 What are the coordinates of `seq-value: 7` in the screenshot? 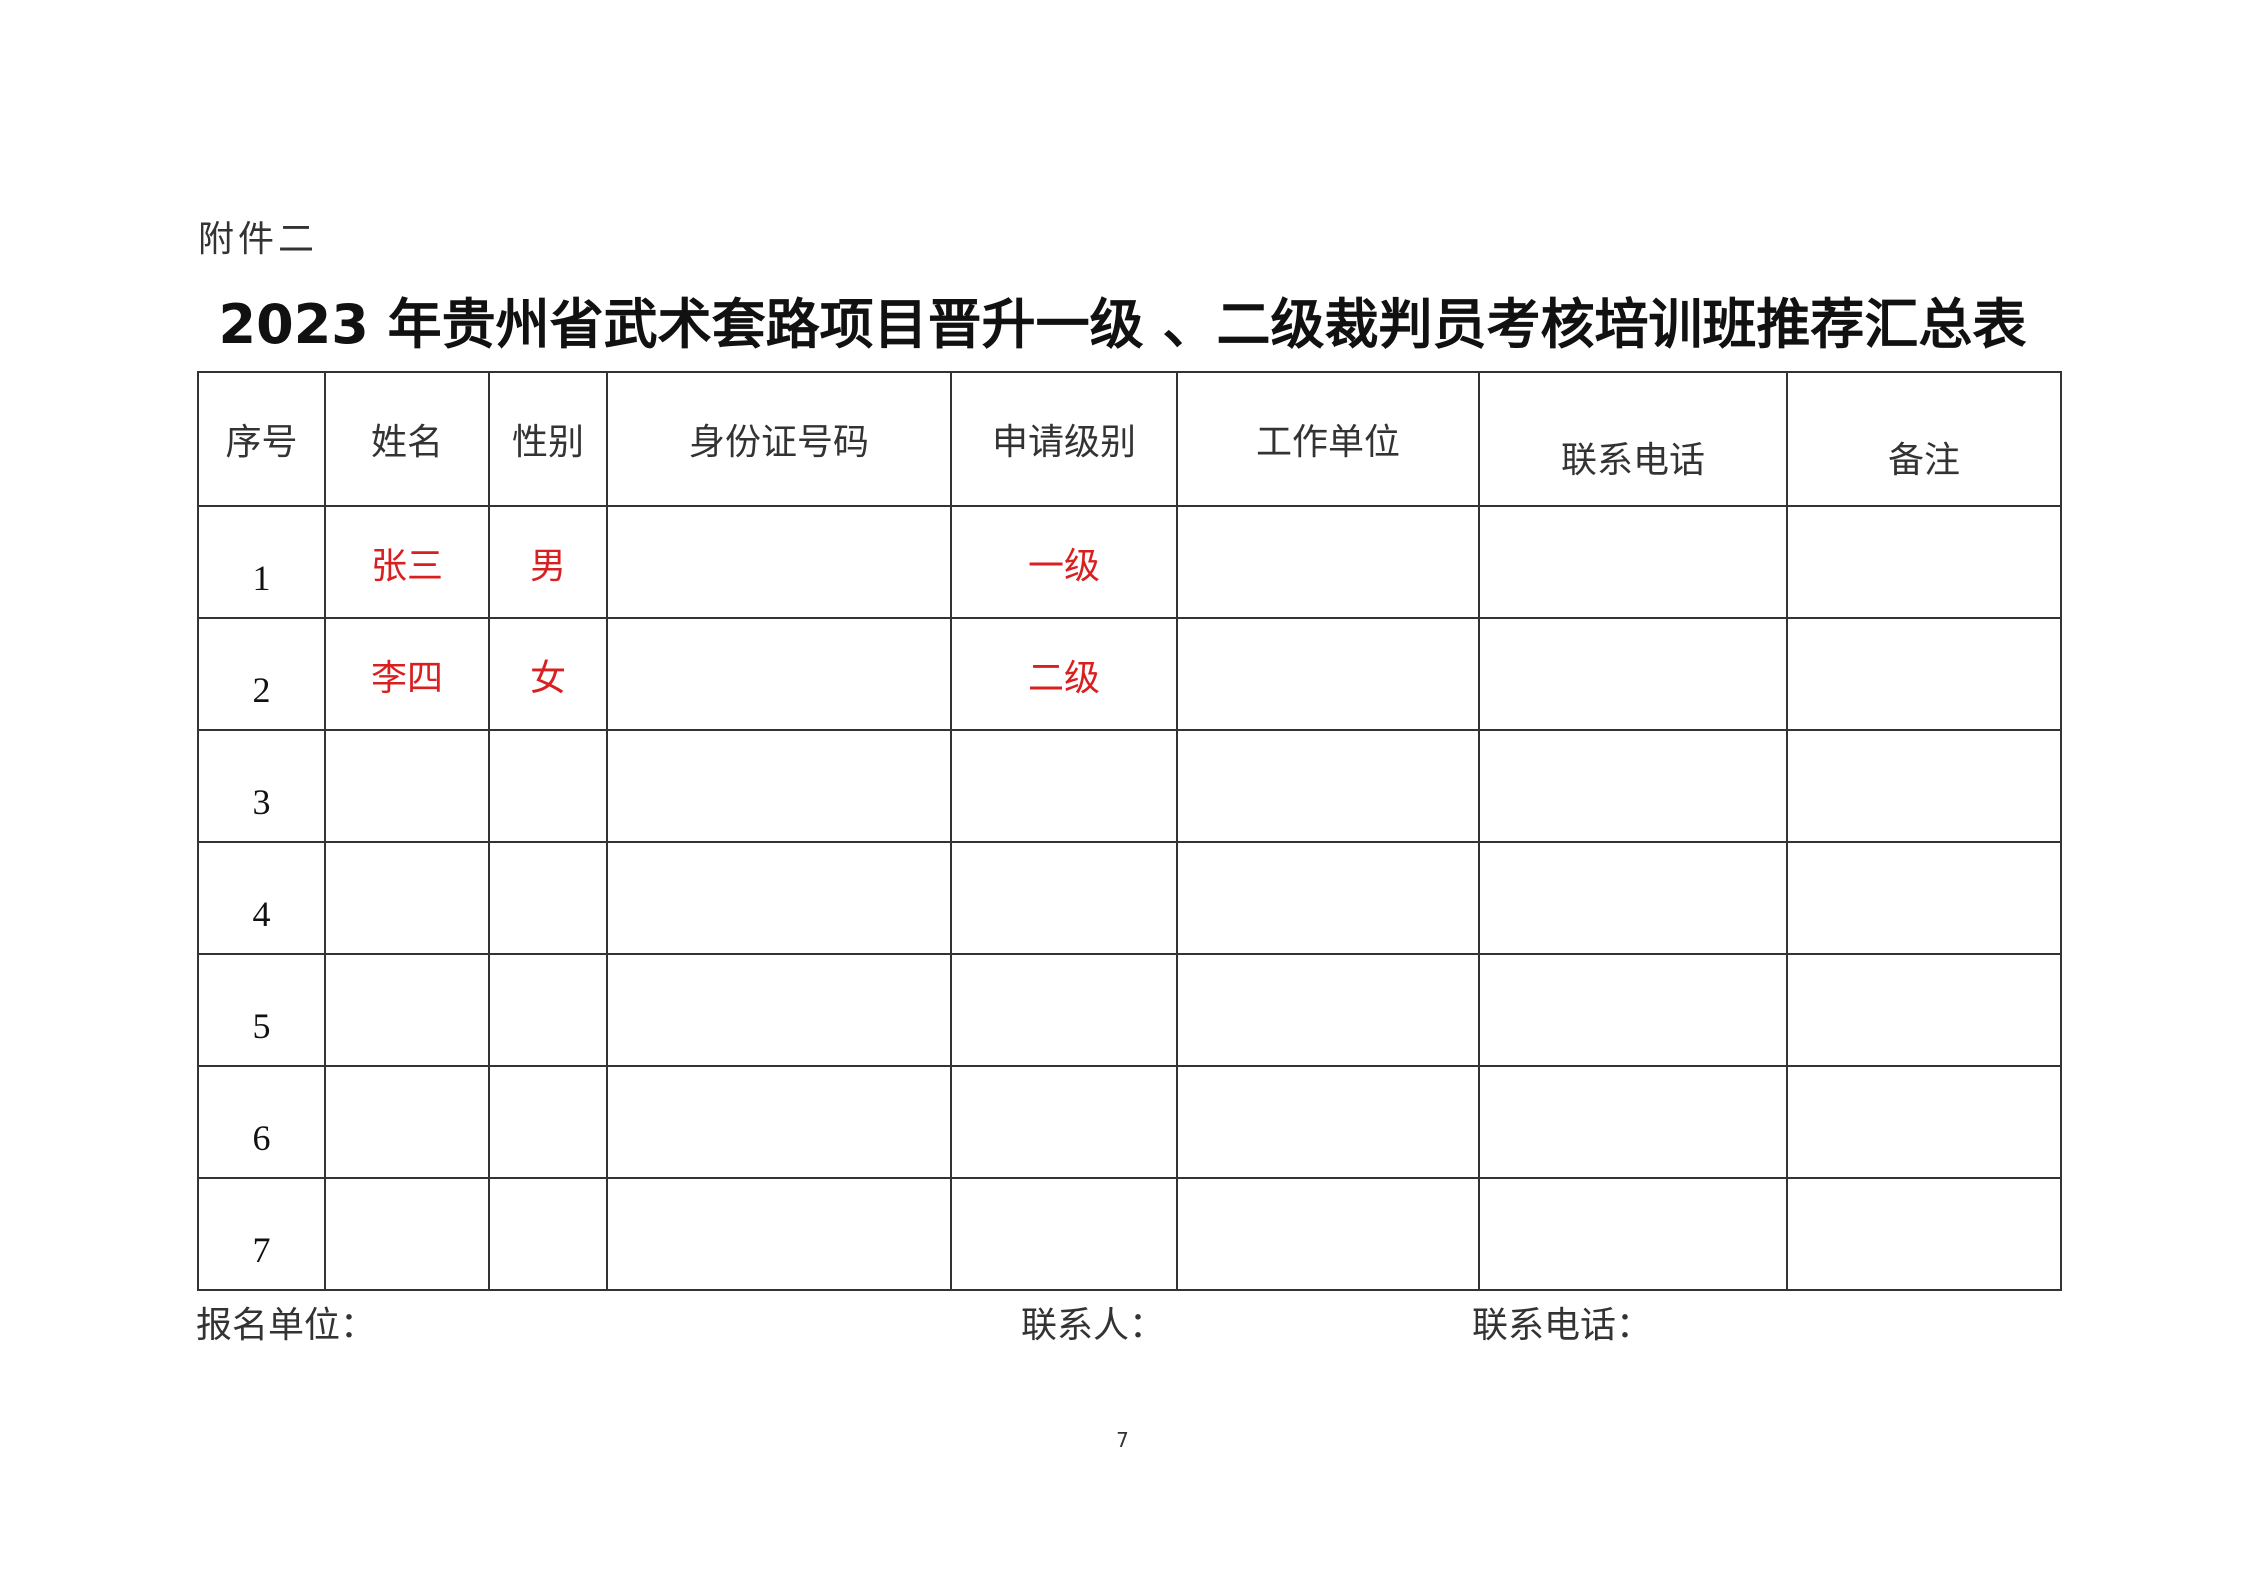 It's located at (261, 1250).